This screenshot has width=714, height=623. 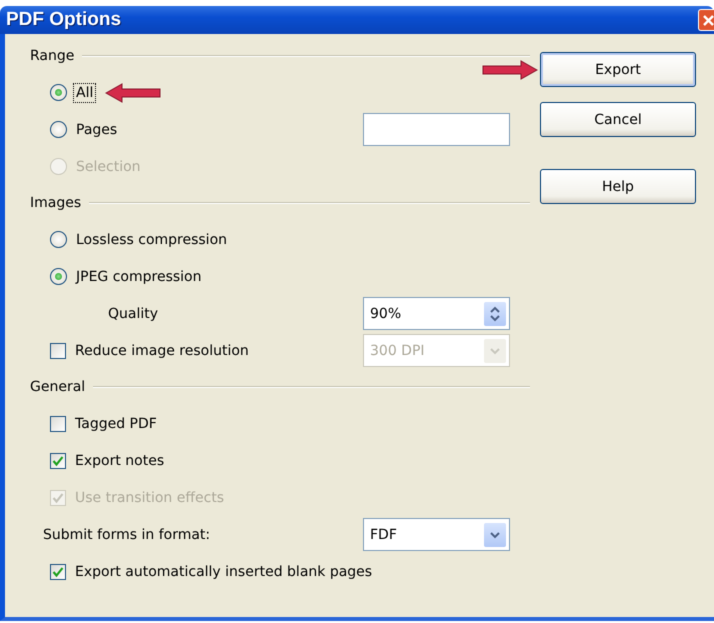 I want to click on field-label: Submit forms in format:, so click(x=127, y=535).